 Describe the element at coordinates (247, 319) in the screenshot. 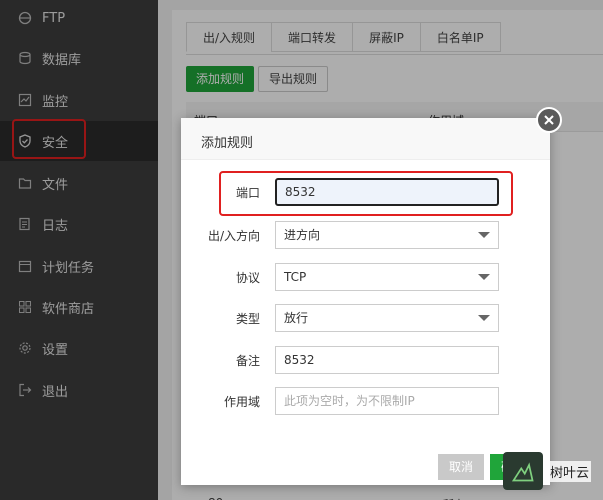

I see `type-label: 类型` at that location.